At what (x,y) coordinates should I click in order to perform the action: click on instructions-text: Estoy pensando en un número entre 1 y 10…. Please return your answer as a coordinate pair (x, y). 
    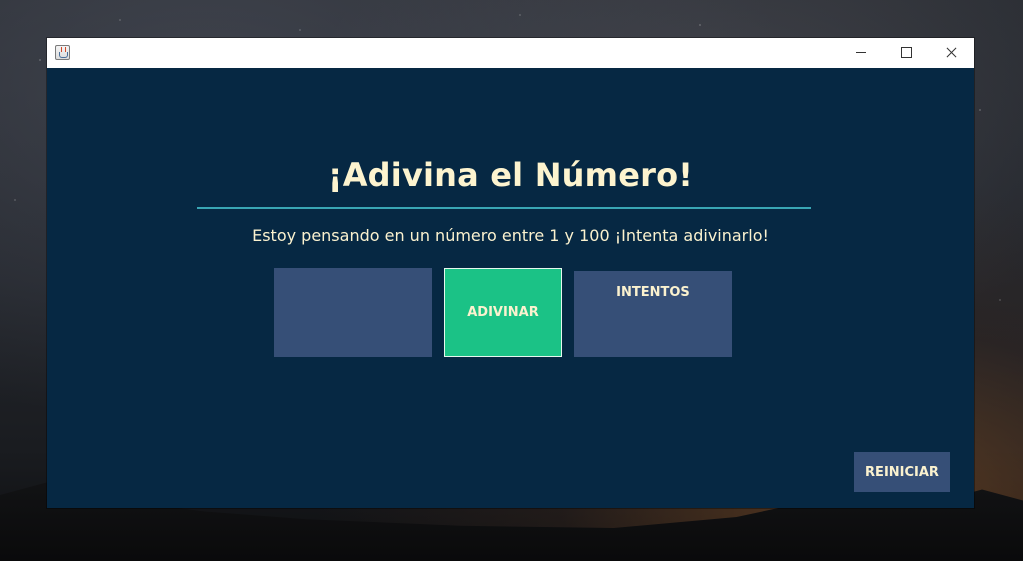
    Looking at the image, I should click on (510, 235).